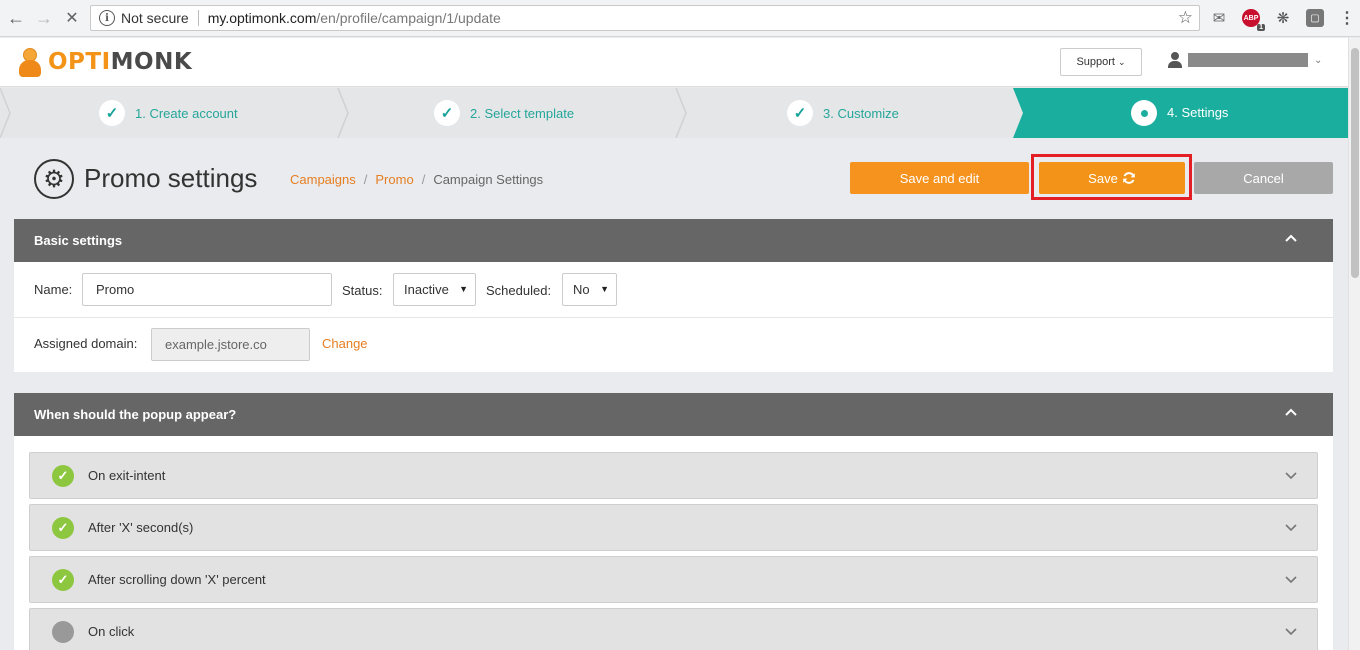 The width and height of the screenshot is (1360, 650). I want to click on adblock-badge: 1, so click(1261, 27).